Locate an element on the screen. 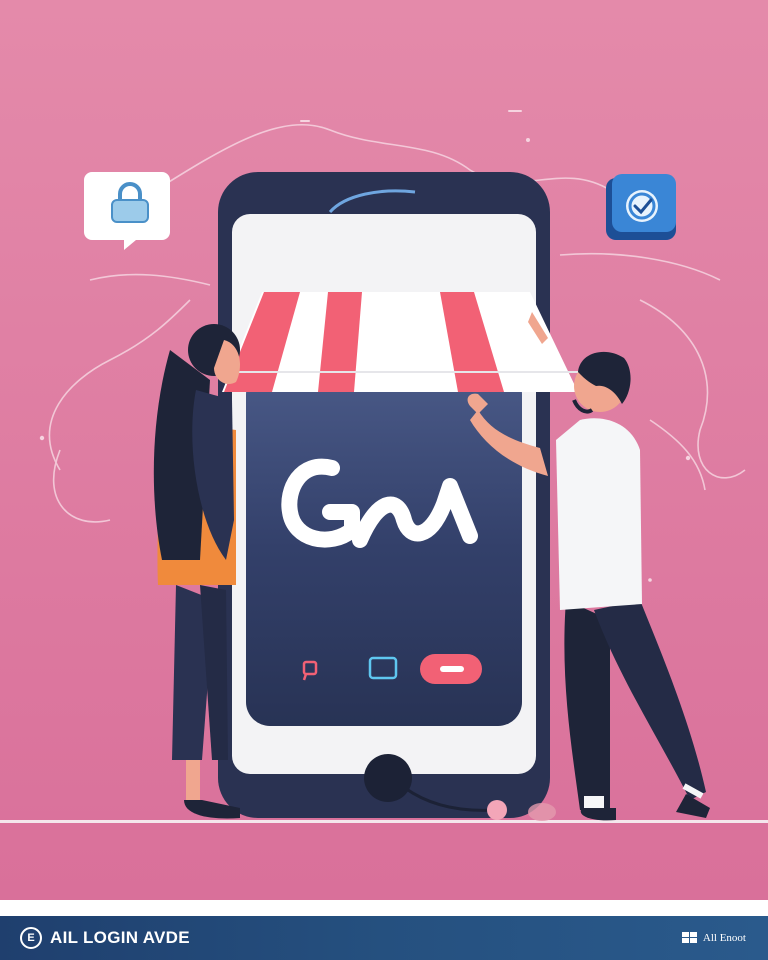  windows-logo-icon is located at coordinates (689, 938).